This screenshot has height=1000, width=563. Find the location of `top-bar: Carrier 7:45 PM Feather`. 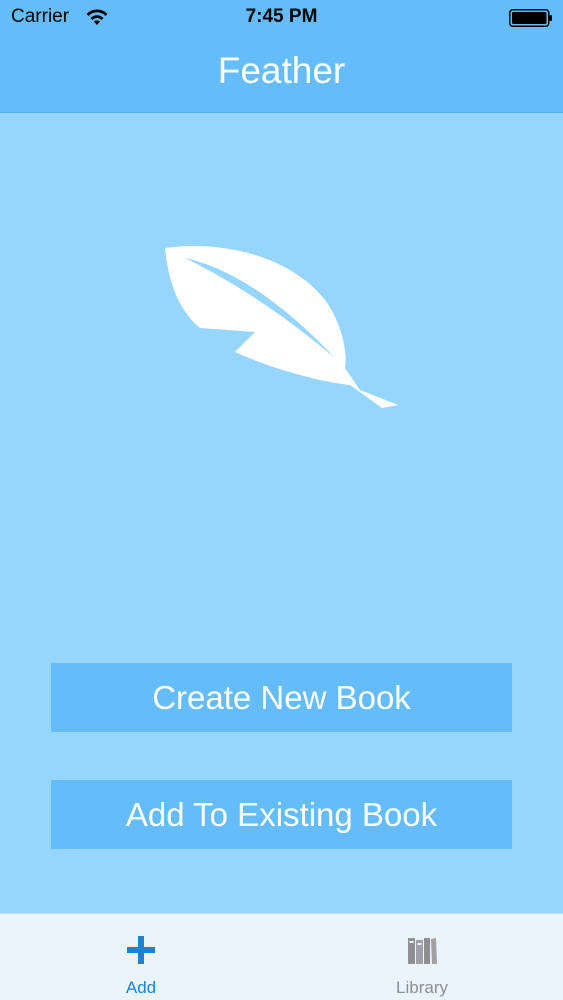

top-bar: Carrier 7:45 PM Feather is located at coordinates (281, 56).